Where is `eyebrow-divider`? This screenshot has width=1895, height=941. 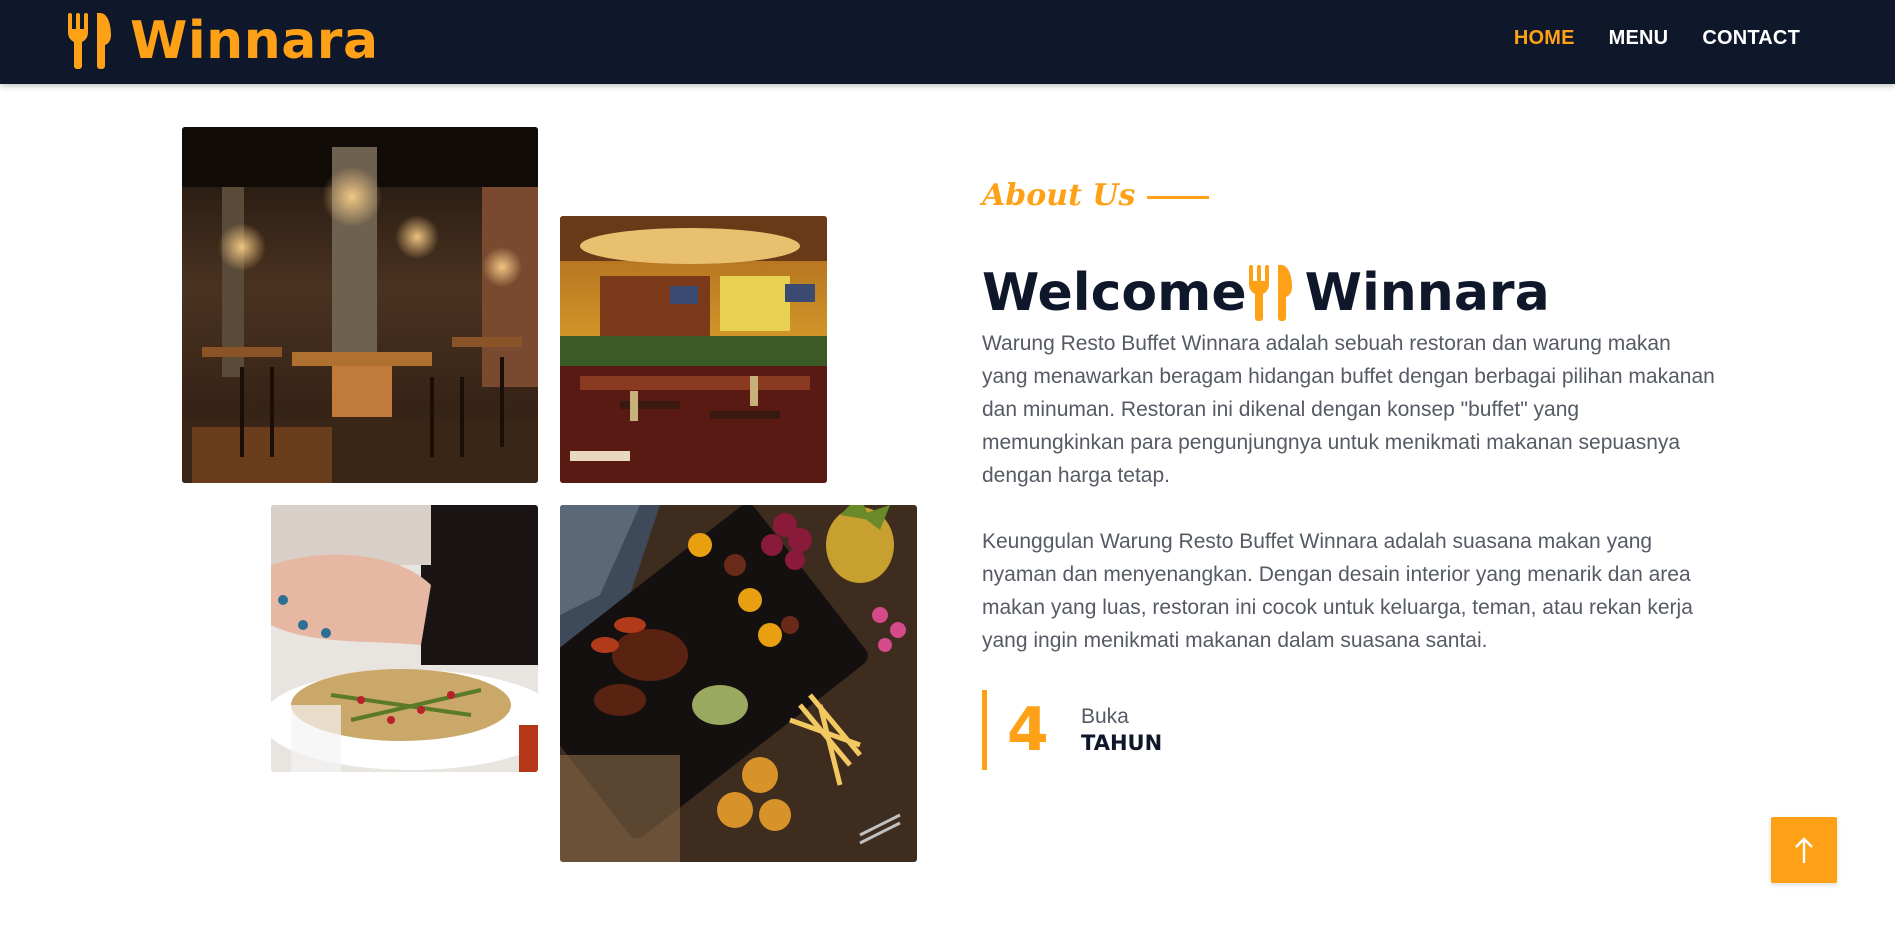
eyebrow-divider is located at coordinates (1178, 197).